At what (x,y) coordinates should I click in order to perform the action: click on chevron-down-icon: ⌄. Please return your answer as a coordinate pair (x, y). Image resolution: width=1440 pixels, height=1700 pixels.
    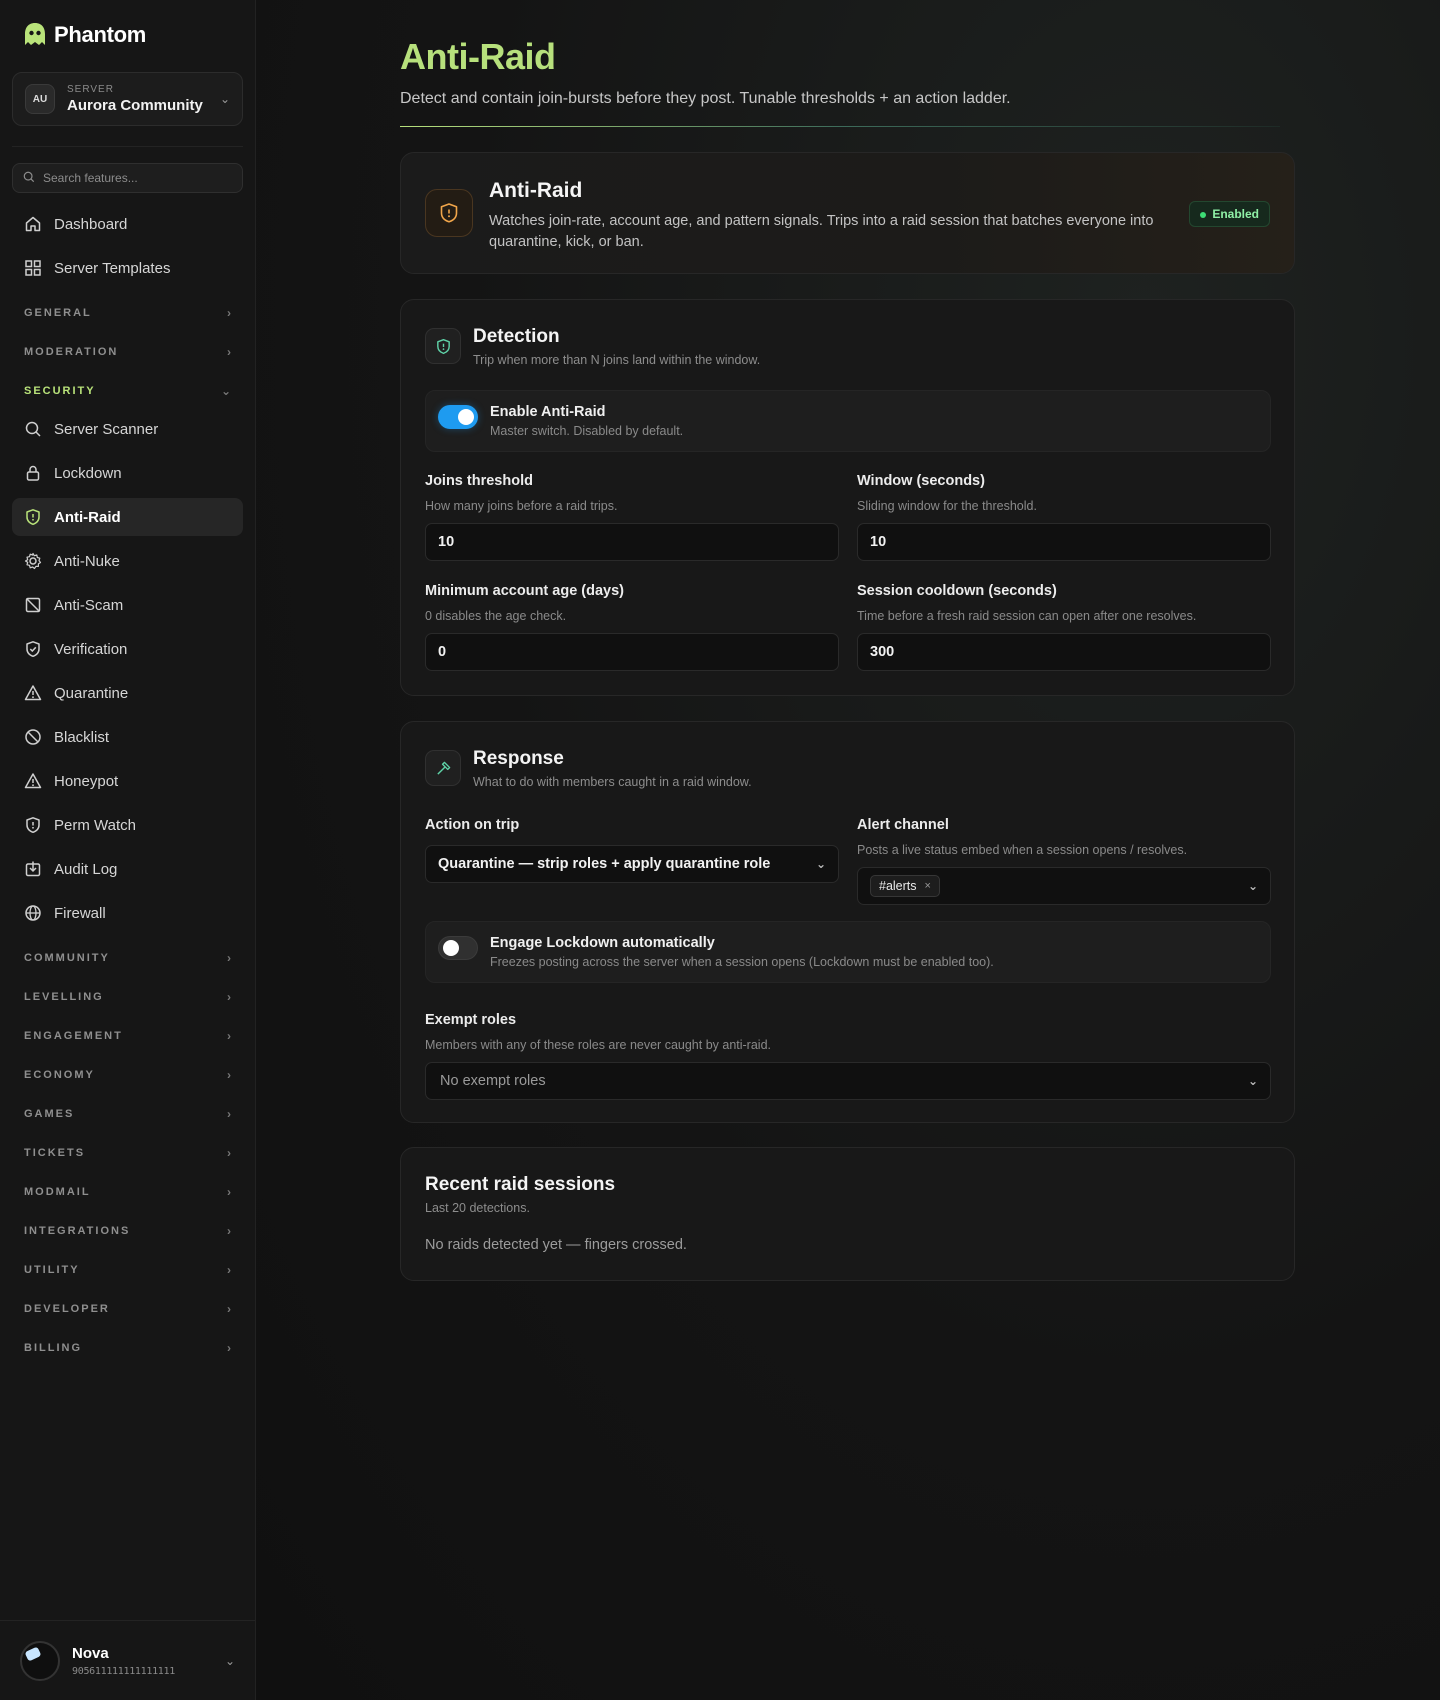
    Looking at the image, I should click on (1252, 1081).